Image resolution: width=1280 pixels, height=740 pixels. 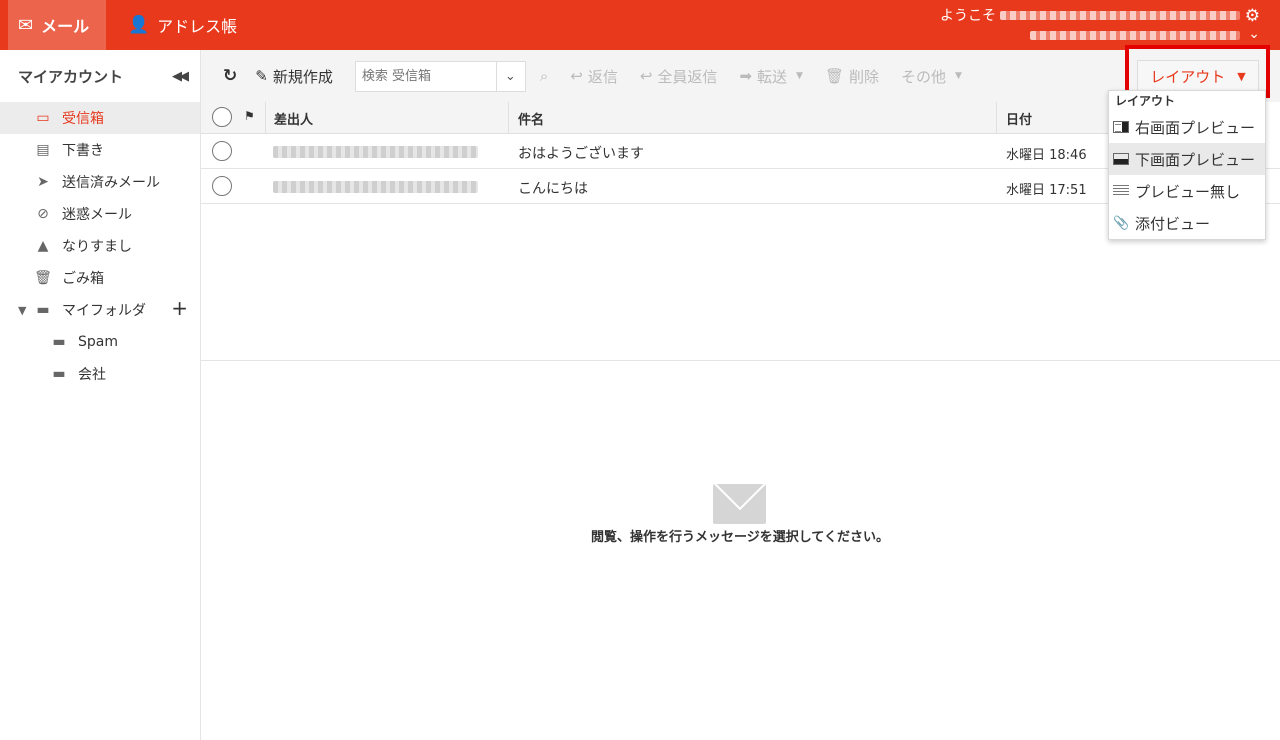 I want to click on envelope-icon, so click(x=739, y=504).